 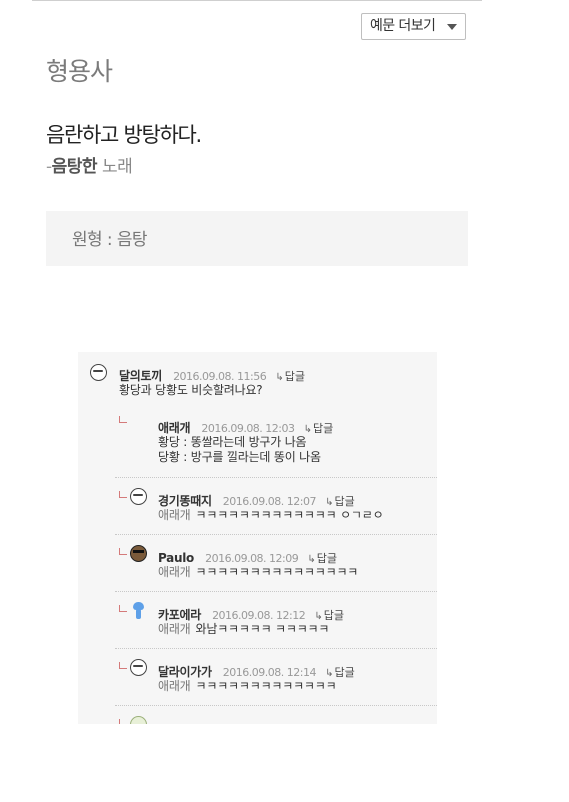 What do you see at coordinates (191, 390) in the screenshot?
I see `comment-text: 황당과 당황도 비슷할려나요?` at bounding box center [191, 390].